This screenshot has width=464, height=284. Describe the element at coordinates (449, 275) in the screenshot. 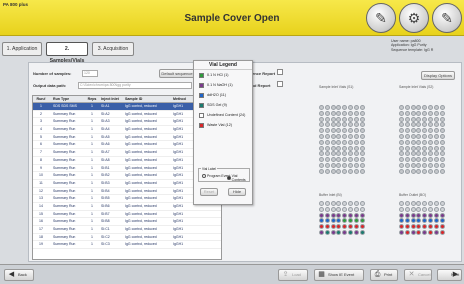

I see `next-button: Next ▶` at that location.